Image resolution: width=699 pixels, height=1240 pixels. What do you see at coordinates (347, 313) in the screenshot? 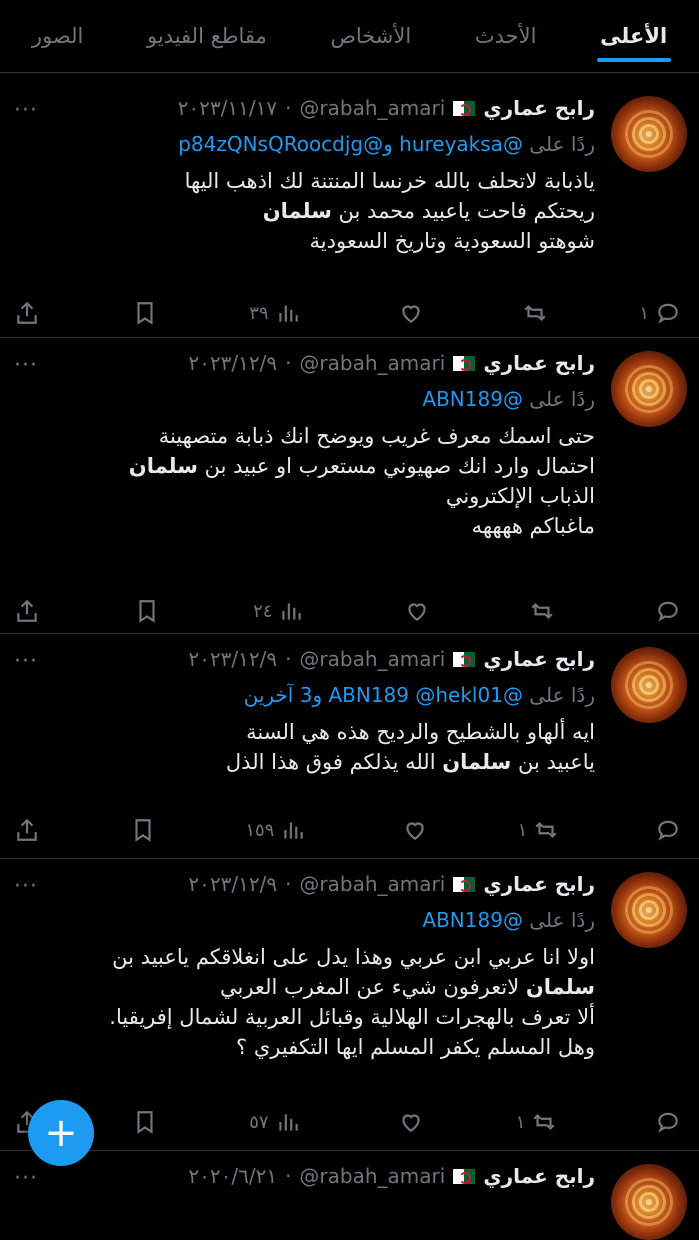
I see `tweet-actions: ١ ٣٩` at bounding box center [347, 313].